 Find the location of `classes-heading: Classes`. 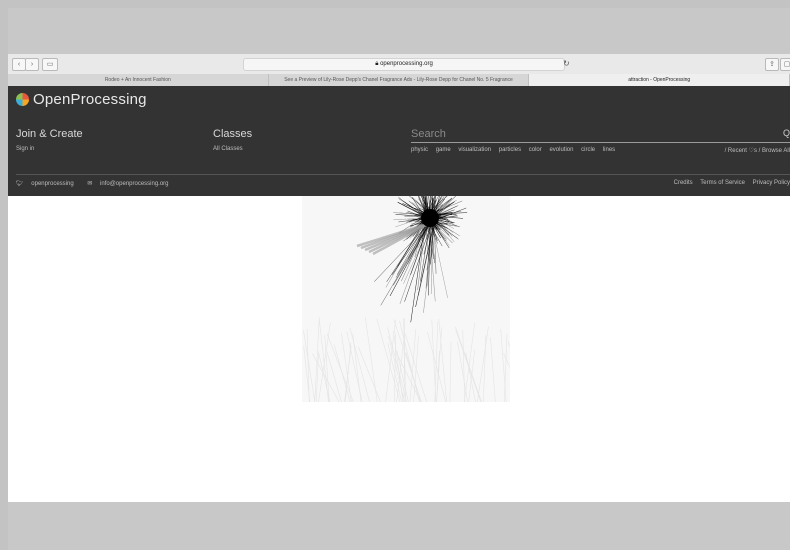

classes-heading: Classes is located at coordinates (233, 134).